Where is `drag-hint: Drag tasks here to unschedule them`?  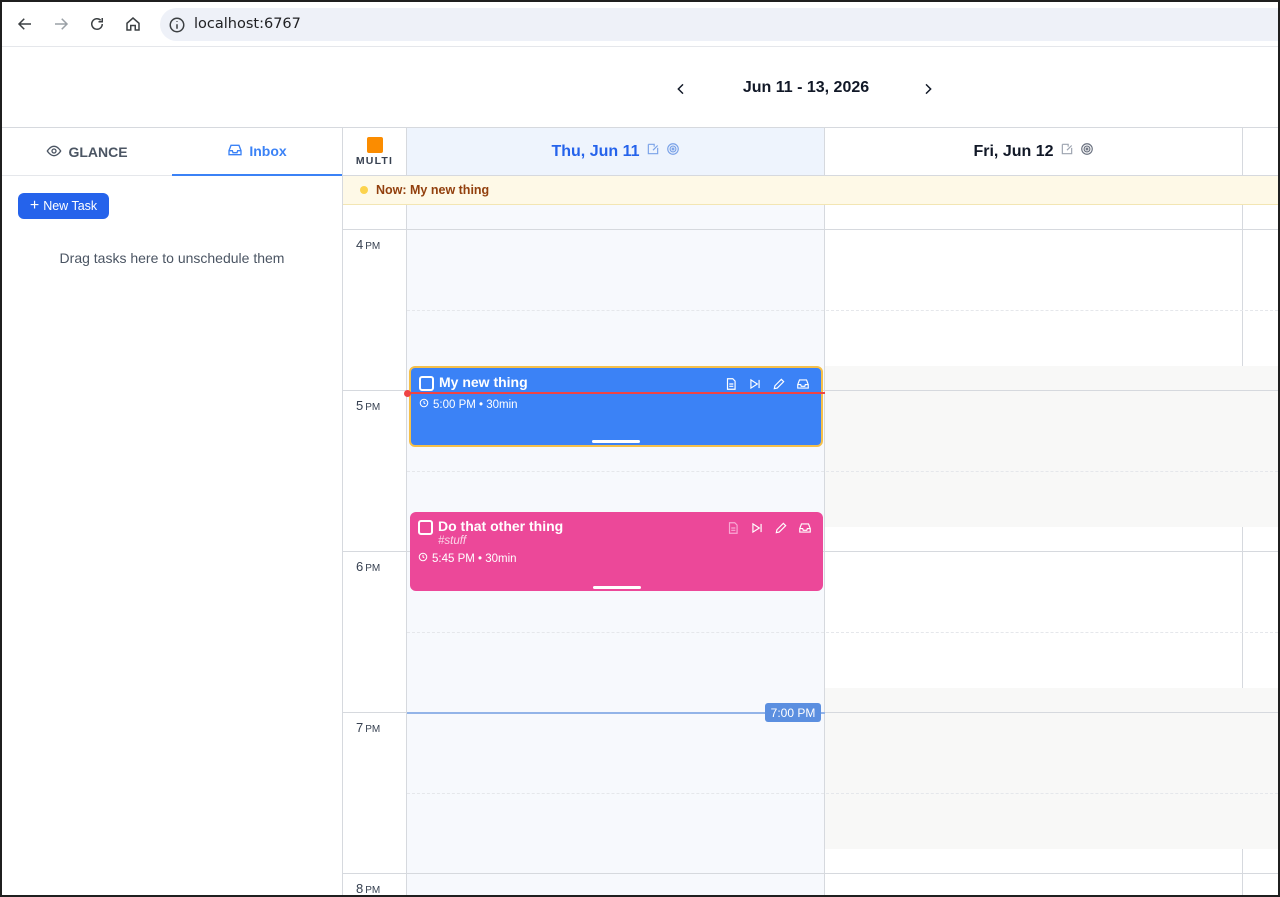
drag-hint: Drag tasks here to unschedule them is located at coordinates (172, 258).